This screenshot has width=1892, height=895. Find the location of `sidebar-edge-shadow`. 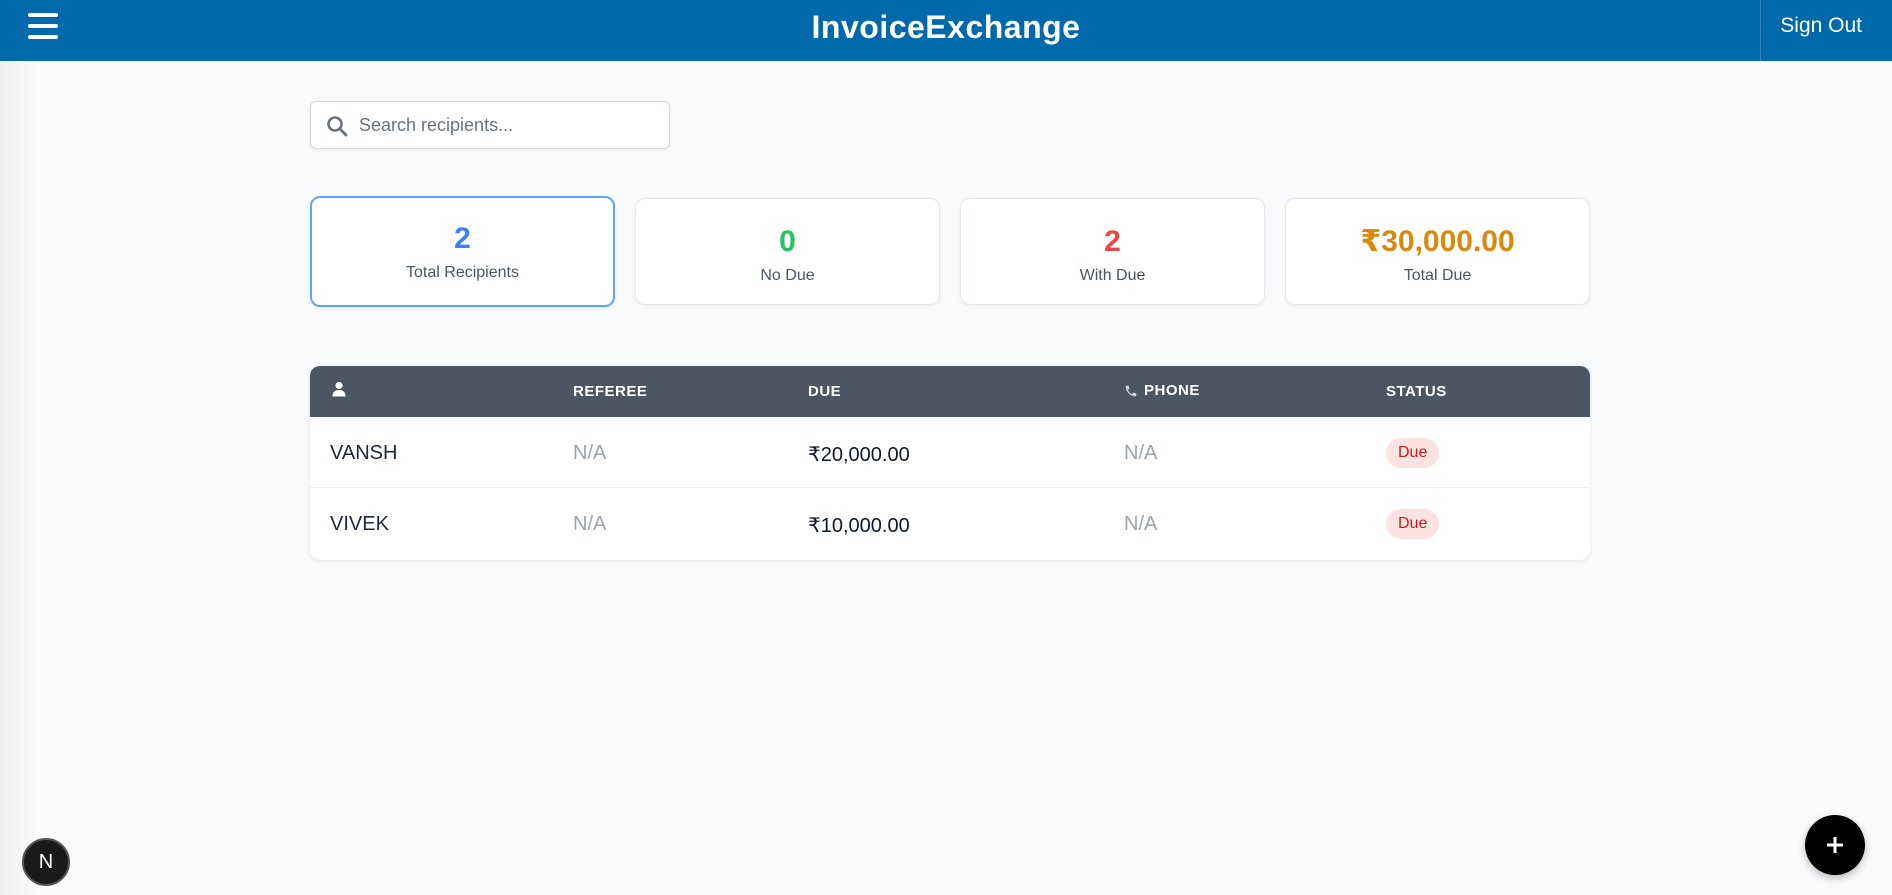

sidebar-edge-shadow is located at coordinates (20, 478).